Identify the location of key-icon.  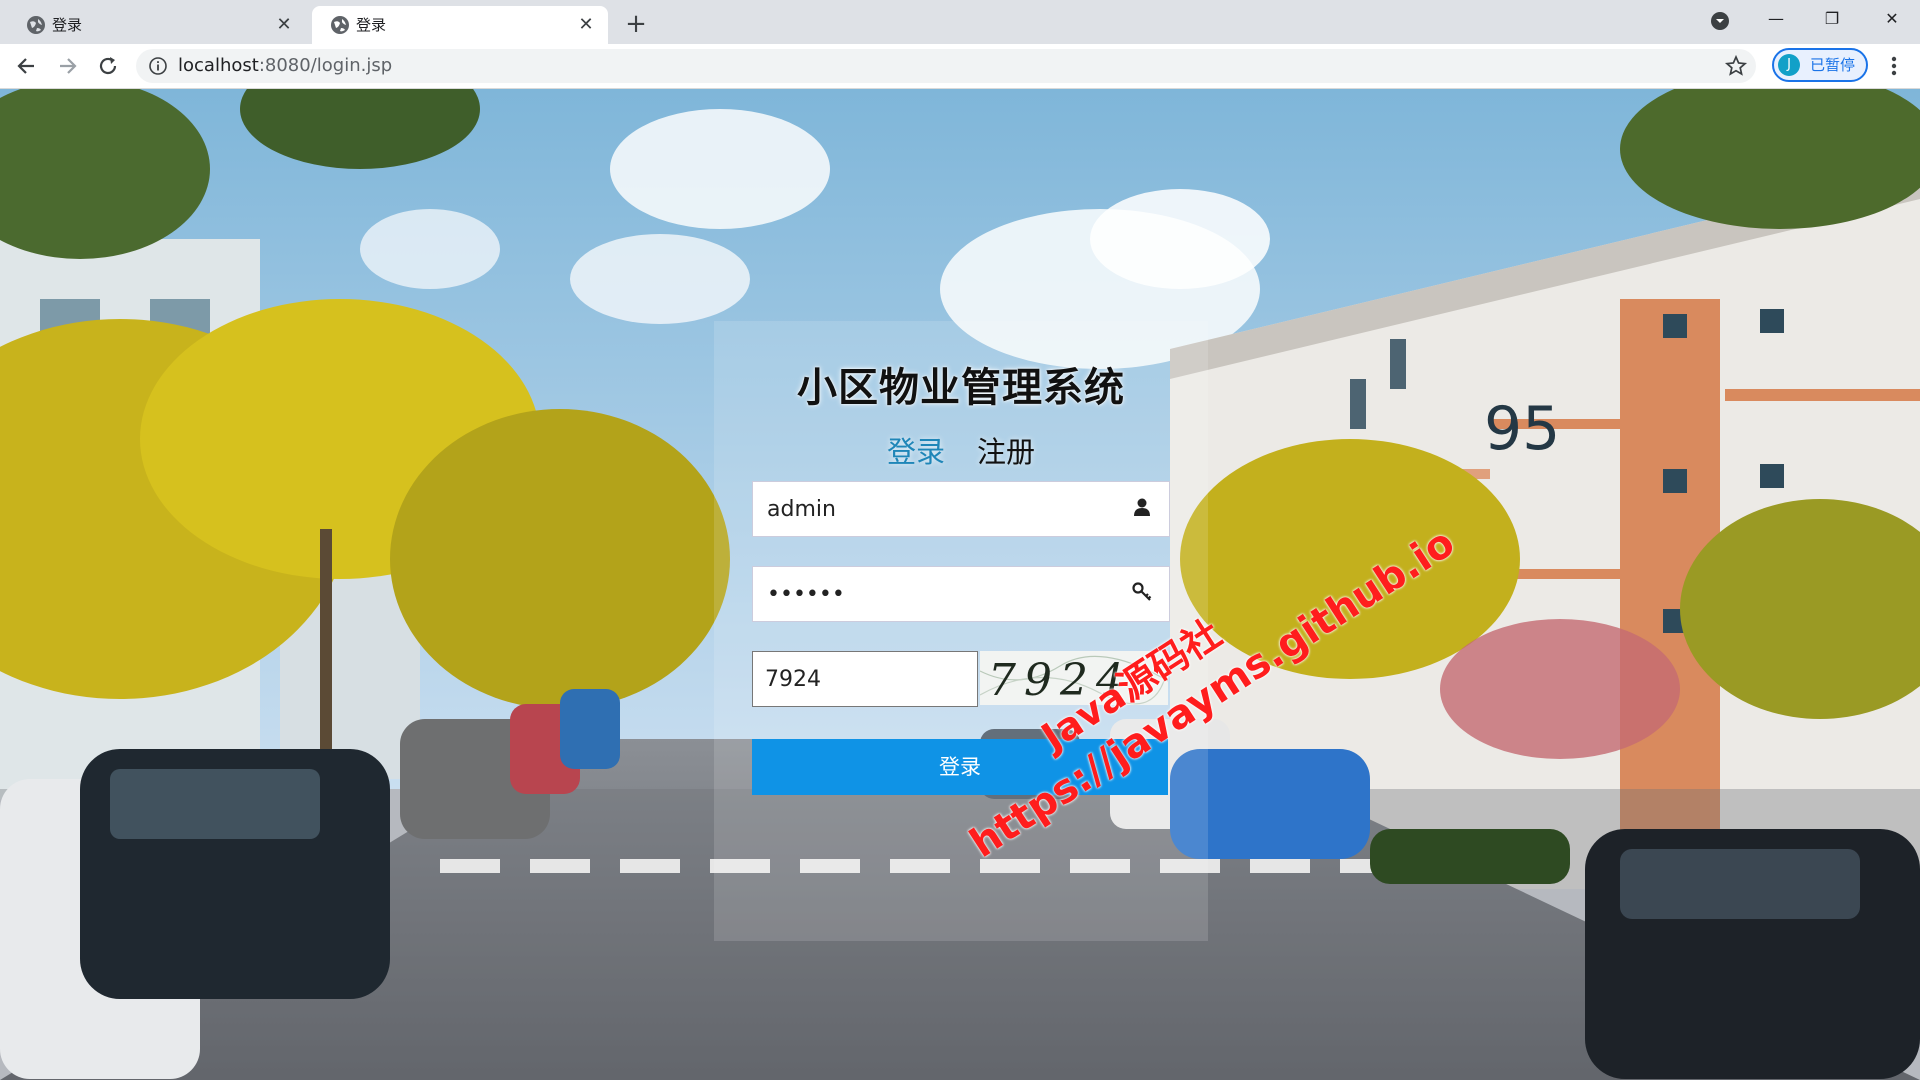
(1142, 591).